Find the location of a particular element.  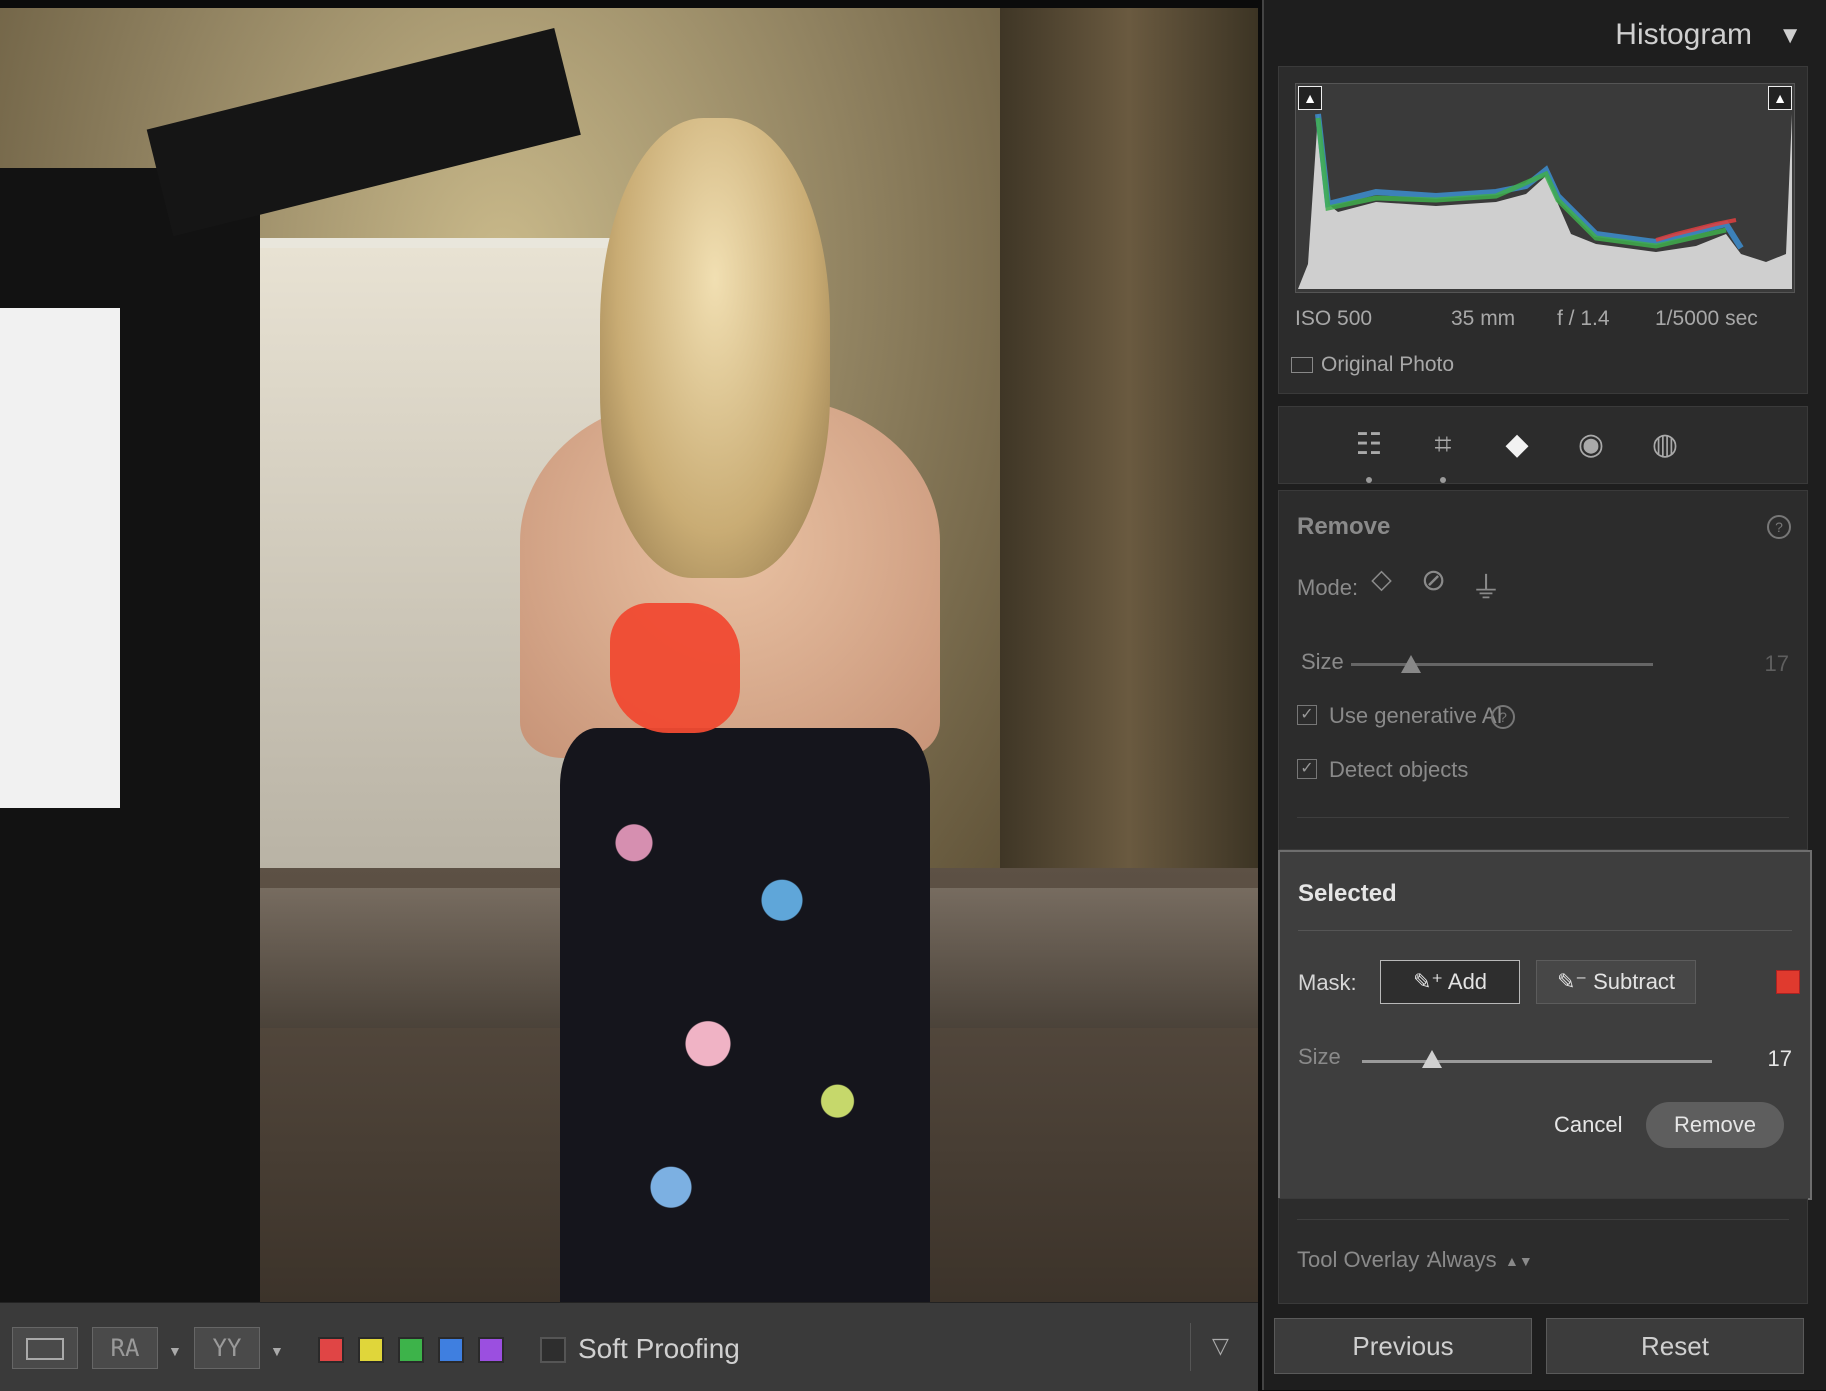

mask-add-label: Add is located at coordinates (1467, 981).